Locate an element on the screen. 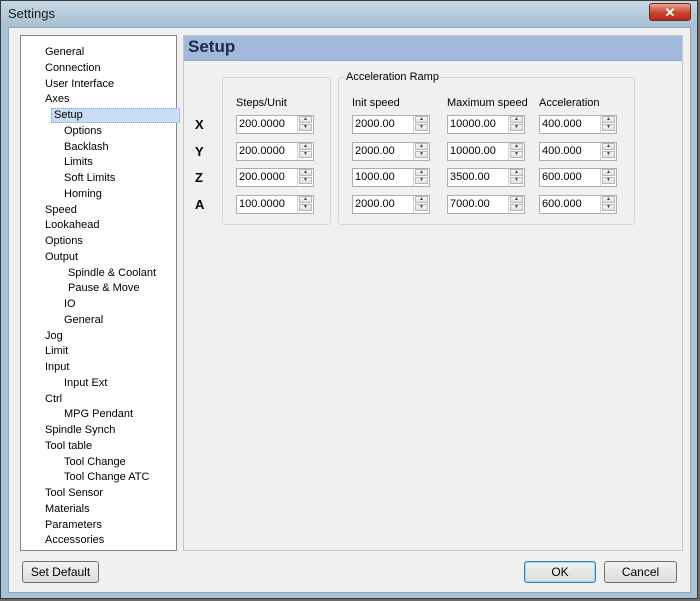 The width and height of the screenshot is (700, 601). axis-label-x: X is located at coordinates (199, 124).